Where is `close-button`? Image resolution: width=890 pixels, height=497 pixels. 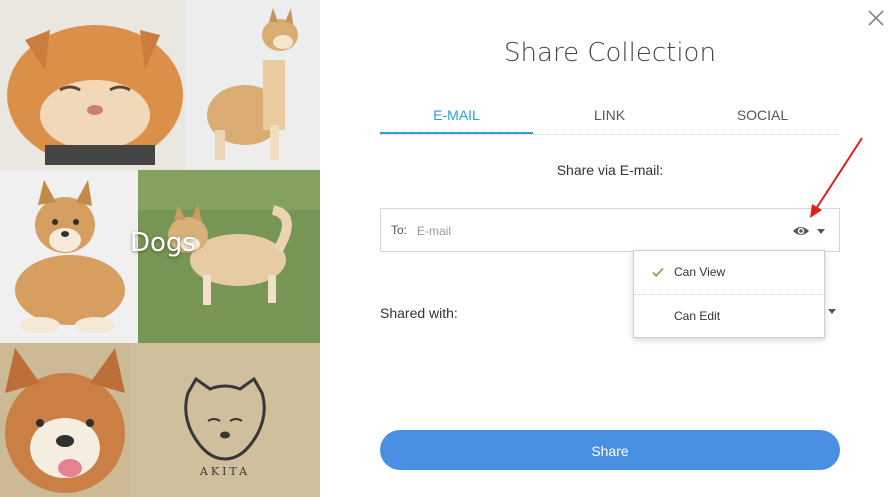 close-button is located at coordinates (876, 18).